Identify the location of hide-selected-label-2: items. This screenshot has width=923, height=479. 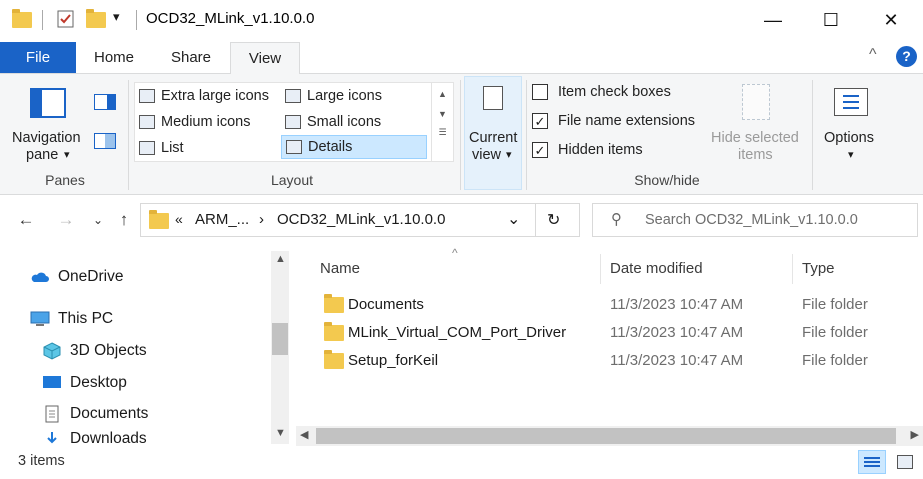
(755, 155).